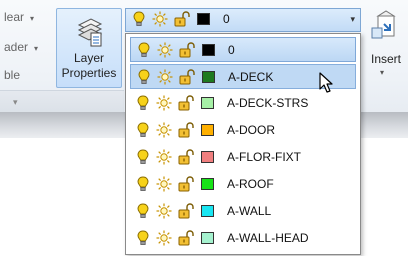 Image resolution: width=408 pixels, height=256 pixels. What do you see at coordinates (243, 49) in the screenshot?
I see `layer-row-0: 0` at bounding box center [243, 49].